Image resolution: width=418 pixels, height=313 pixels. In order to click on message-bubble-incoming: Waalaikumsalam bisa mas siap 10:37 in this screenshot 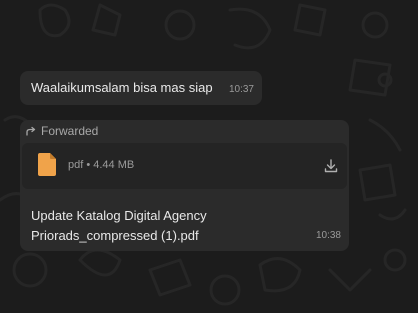, I will do `click(141, 88)`.